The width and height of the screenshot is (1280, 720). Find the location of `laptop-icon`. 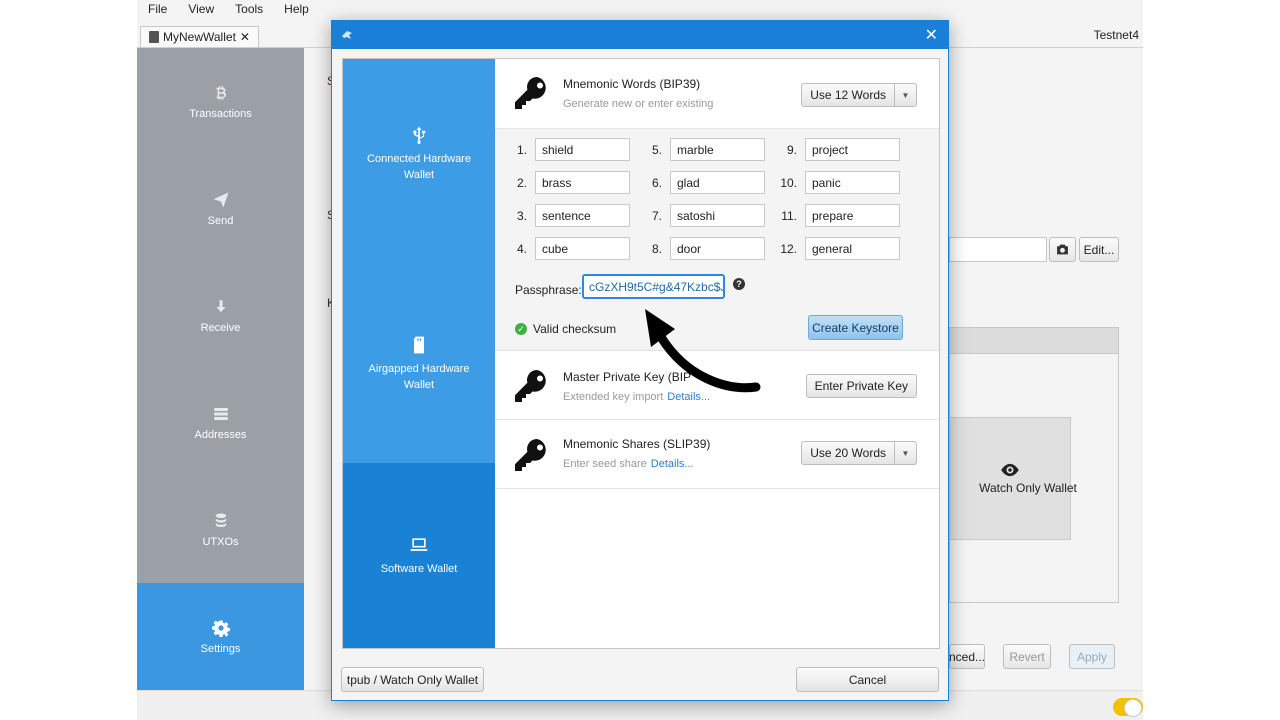

laptop-icon is located at coordinates (419, 544).